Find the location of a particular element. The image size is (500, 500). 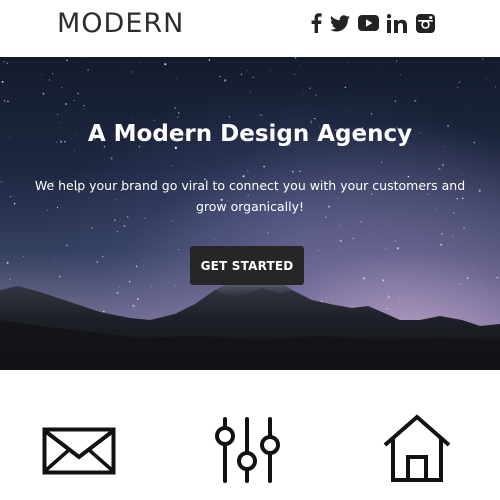

home-icon is located at coordinates (417, 449).